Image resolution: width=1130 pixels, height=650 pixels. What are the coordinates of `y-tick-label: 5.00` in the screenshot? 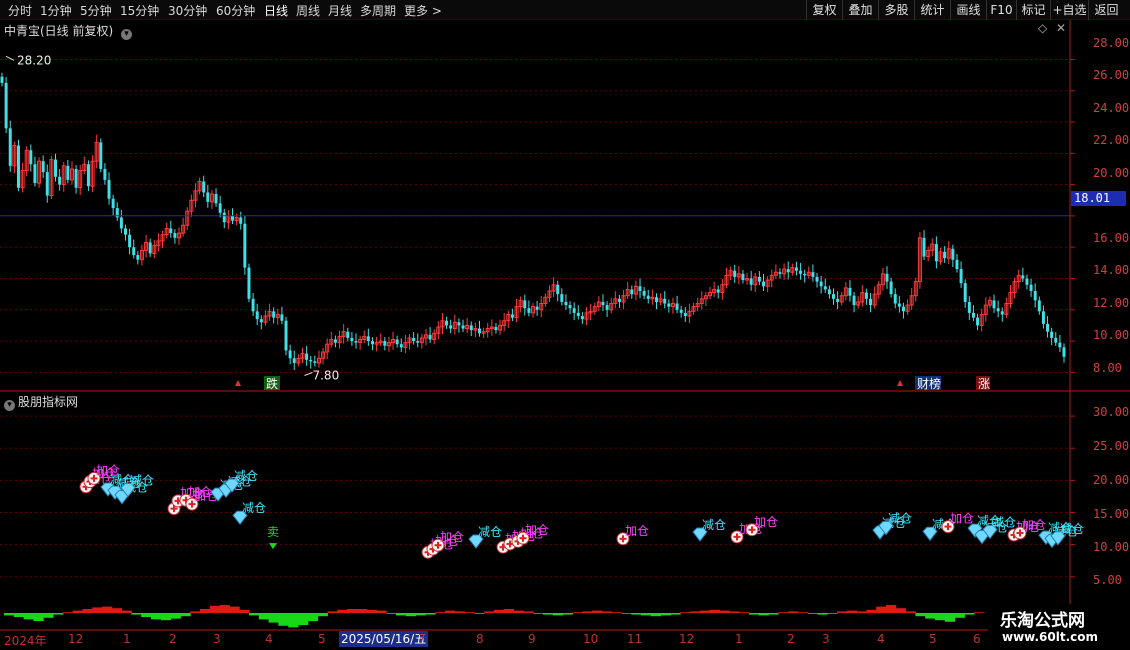 It's located at (1107, 580).